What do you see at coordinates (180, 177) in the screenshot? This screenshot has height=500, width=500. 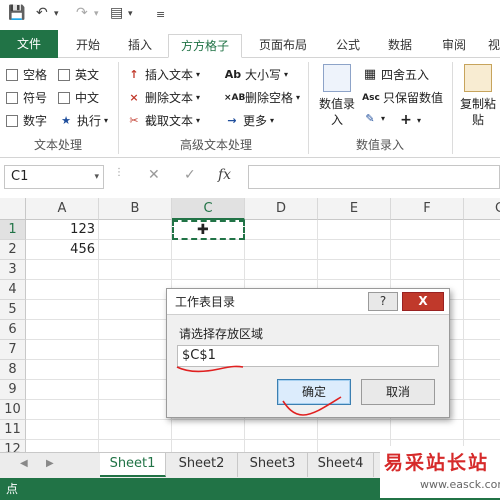 I see `formula-controls: ⋮ ✕ ✓ fx` at bounding box center [180, 177].